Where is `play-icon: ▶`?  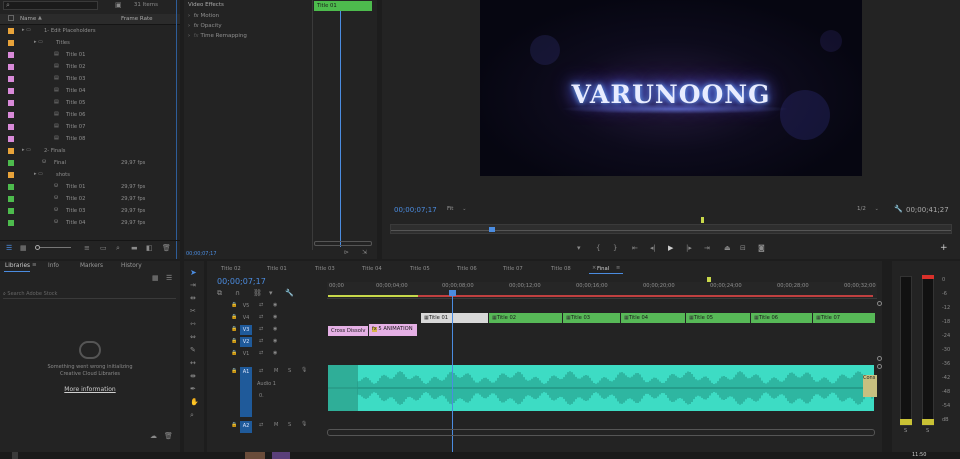 play-icon: ▶ is located at coordinates (670, 248).